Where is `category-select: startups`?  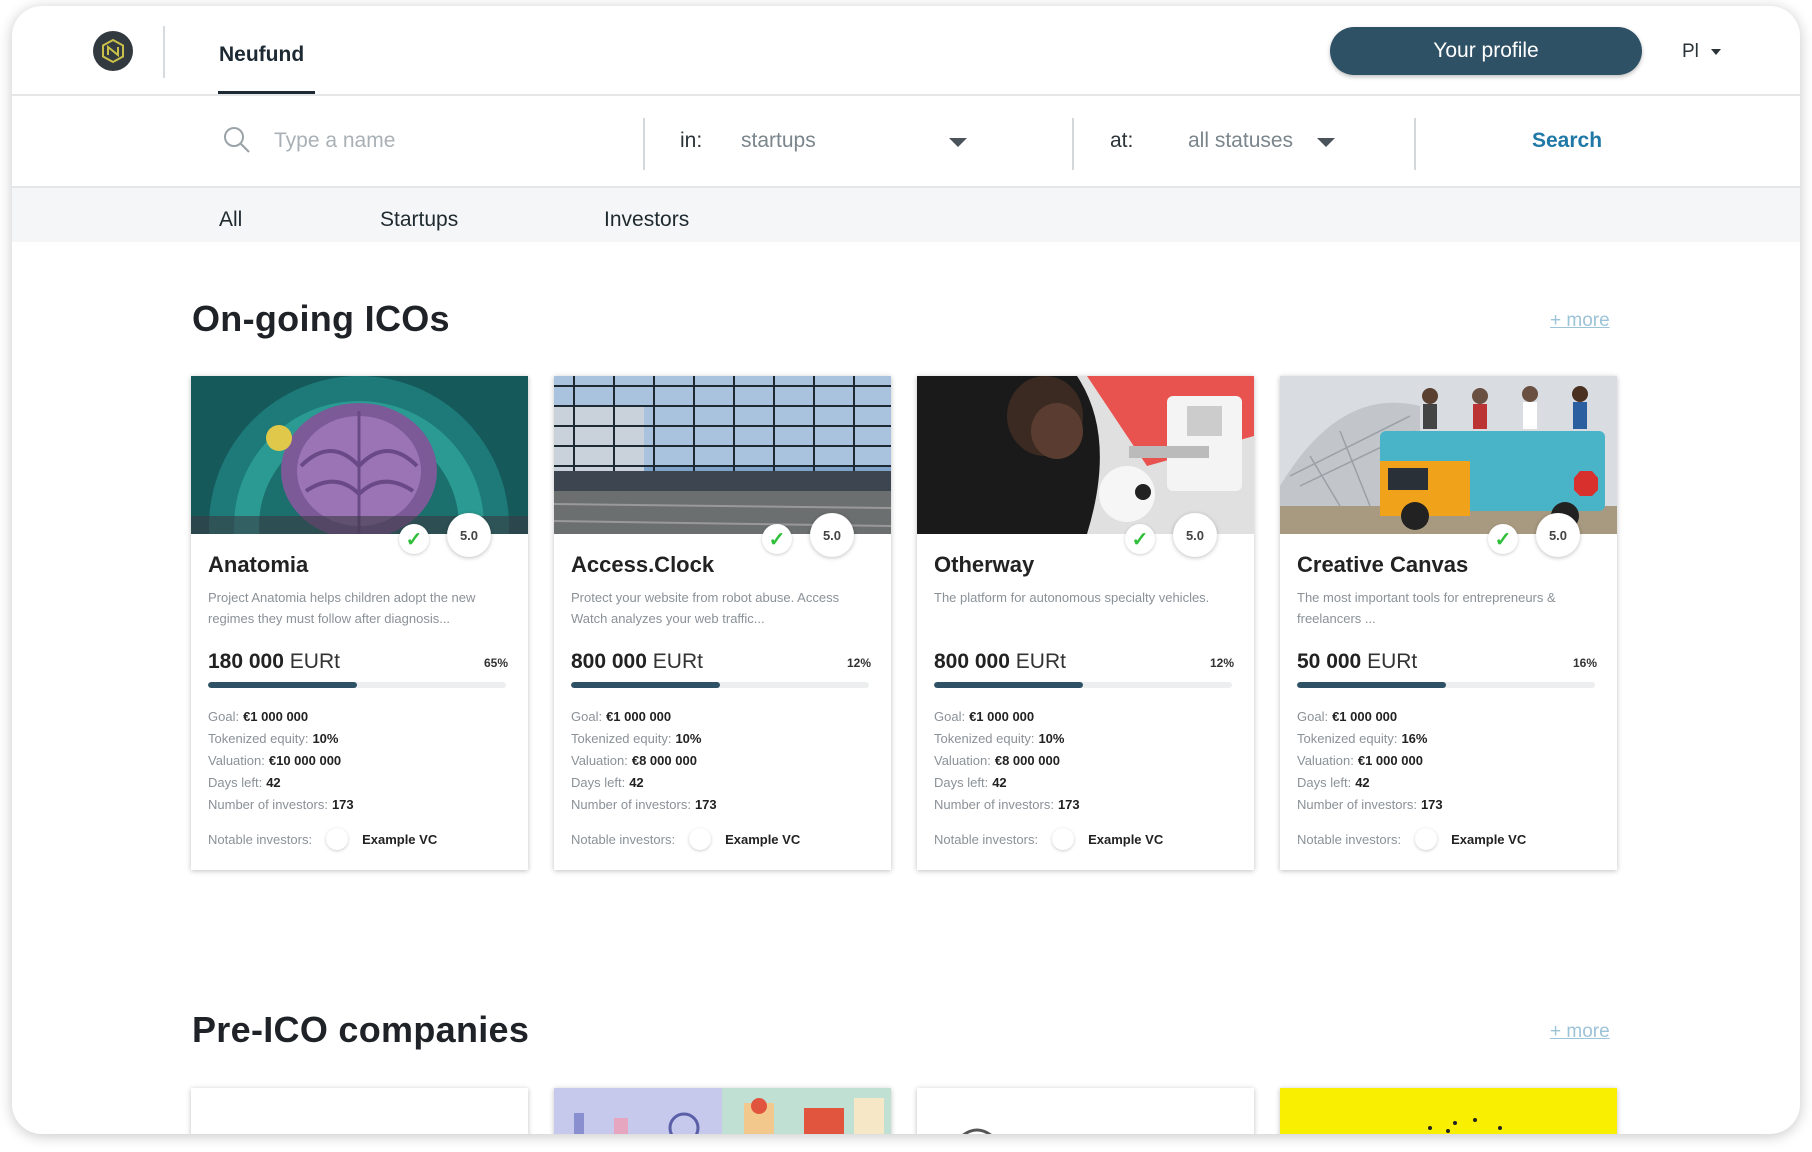
category-select: startups is located at coordinates (778, 141).